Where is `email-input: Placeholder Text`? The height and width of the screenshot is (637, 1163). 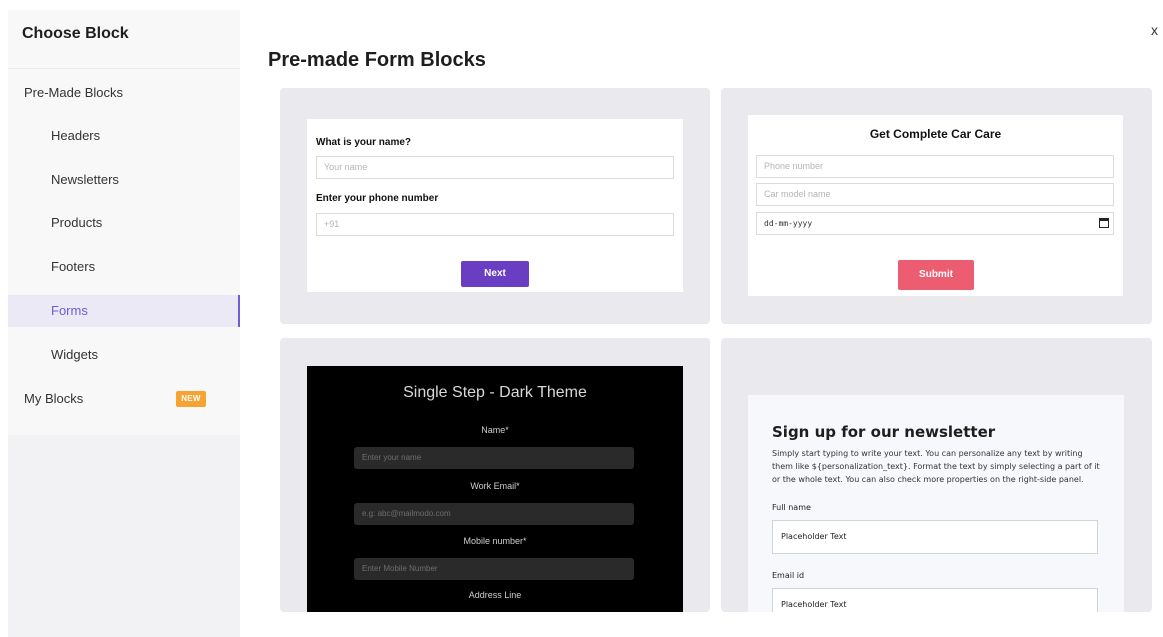
email-input: Placeholder Text is located at coordinates (935, 600).